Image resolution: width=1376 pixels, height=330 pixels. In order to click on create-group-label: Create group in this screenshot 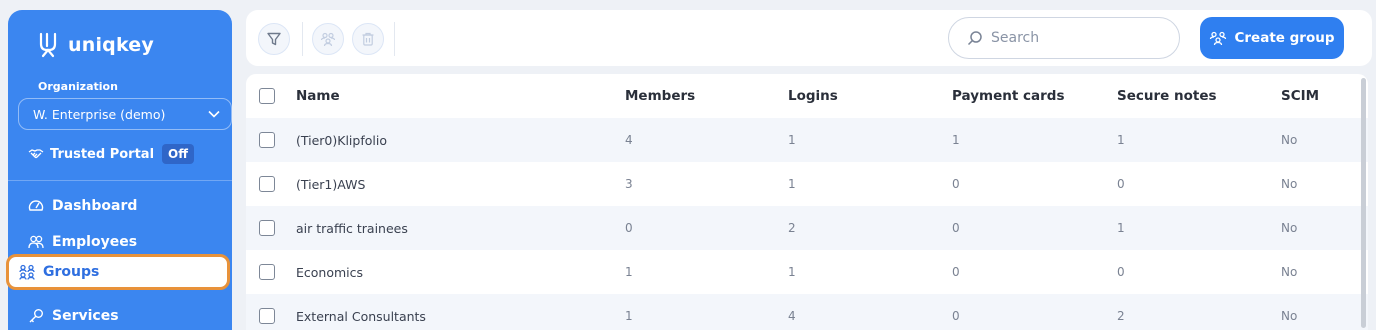, I will do `click(1284, 38)`.